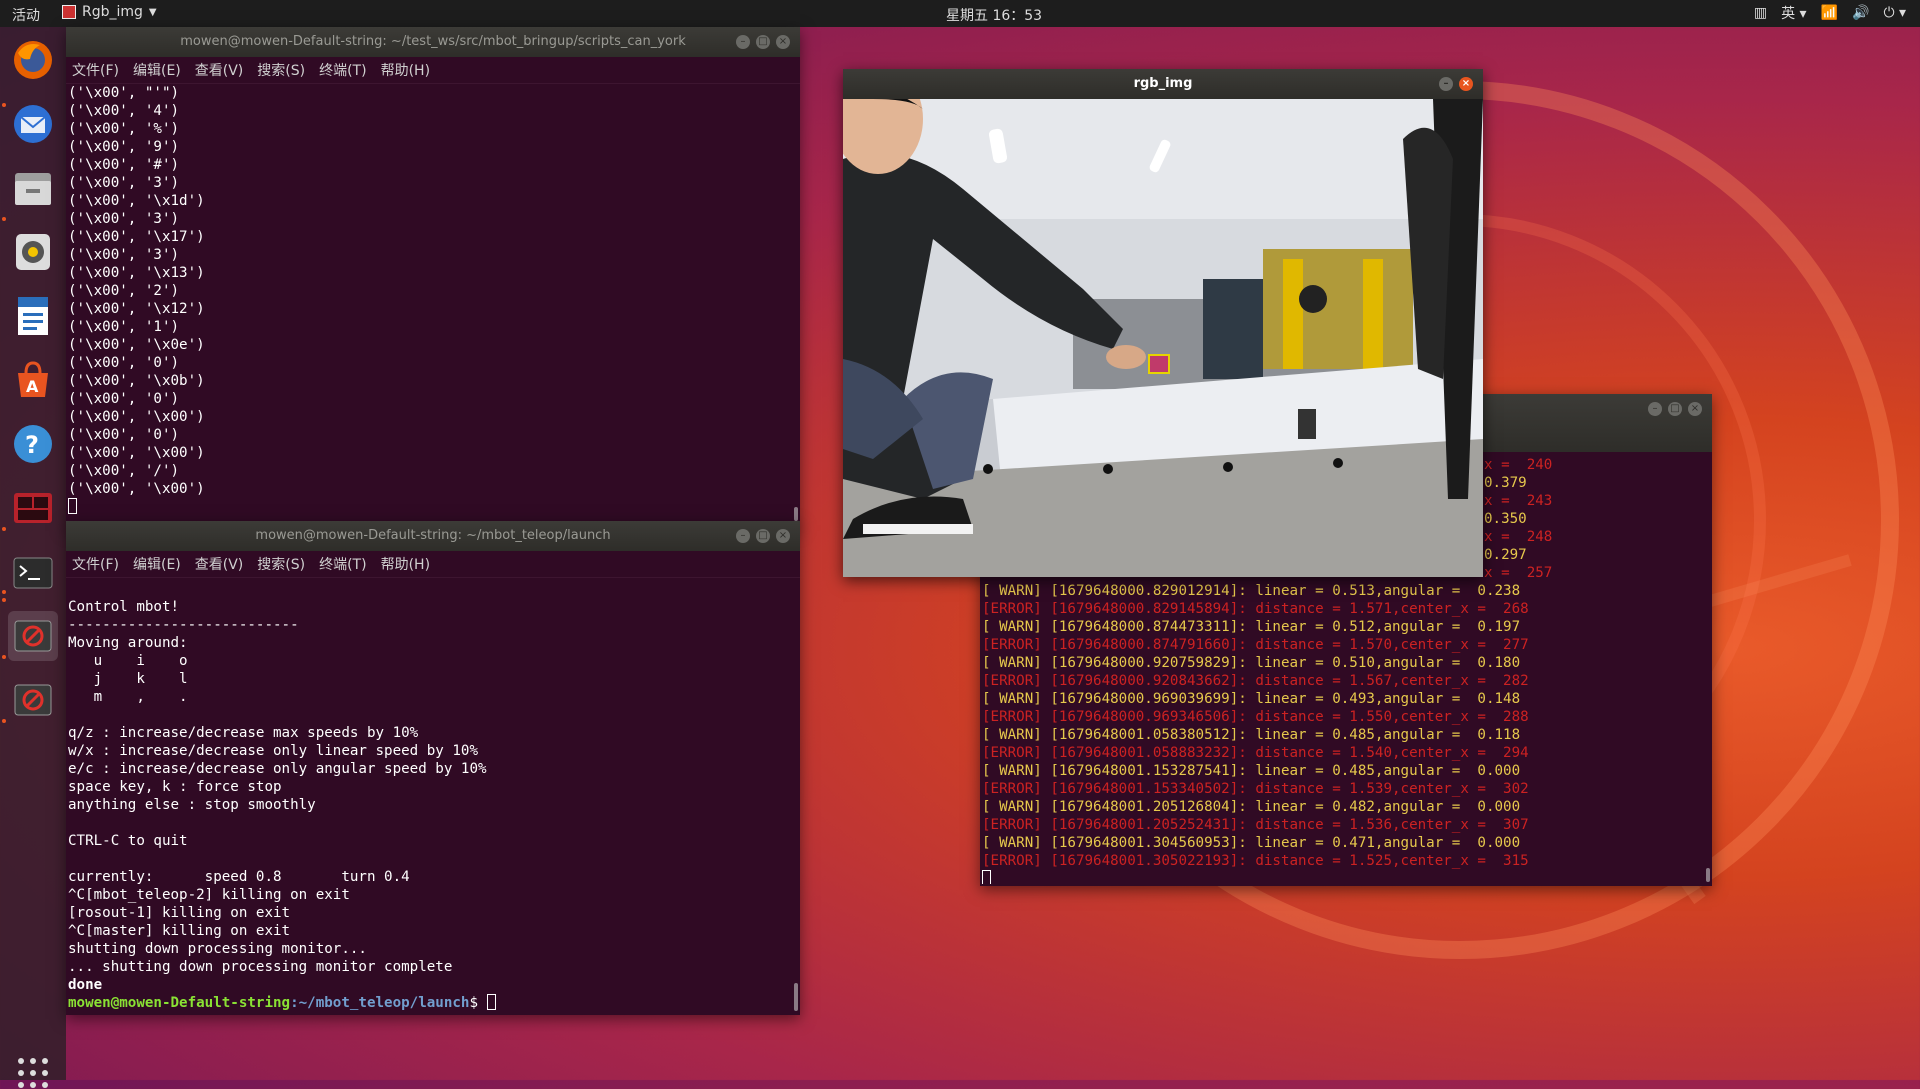 The height and width of the screenshot is (1089, 1920). Describe the element at coordinates (136, 273) in the screenshot. I see `terminal-line: ('\x00', '\x13')` at that location.